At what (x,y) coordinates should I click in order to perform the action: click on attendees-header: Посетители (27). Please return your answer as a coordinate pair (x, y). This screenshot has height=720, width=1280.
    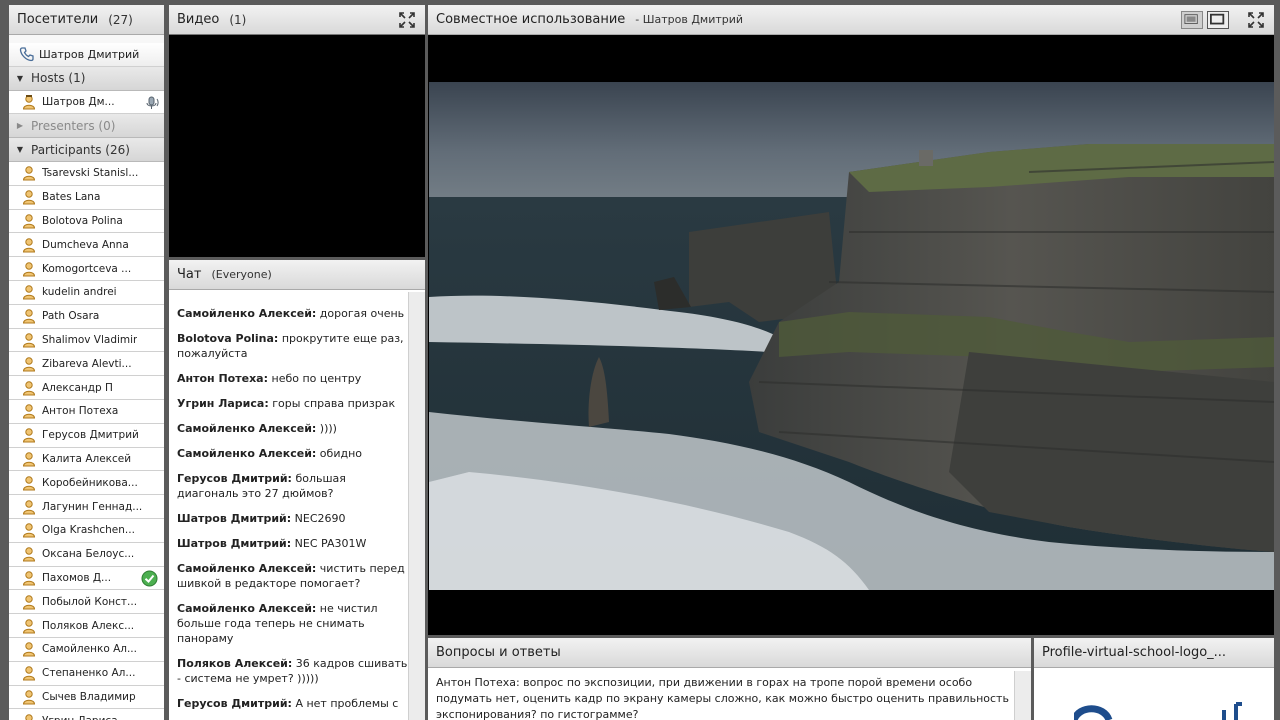
    Looking at the image, I should click on (86, 20).